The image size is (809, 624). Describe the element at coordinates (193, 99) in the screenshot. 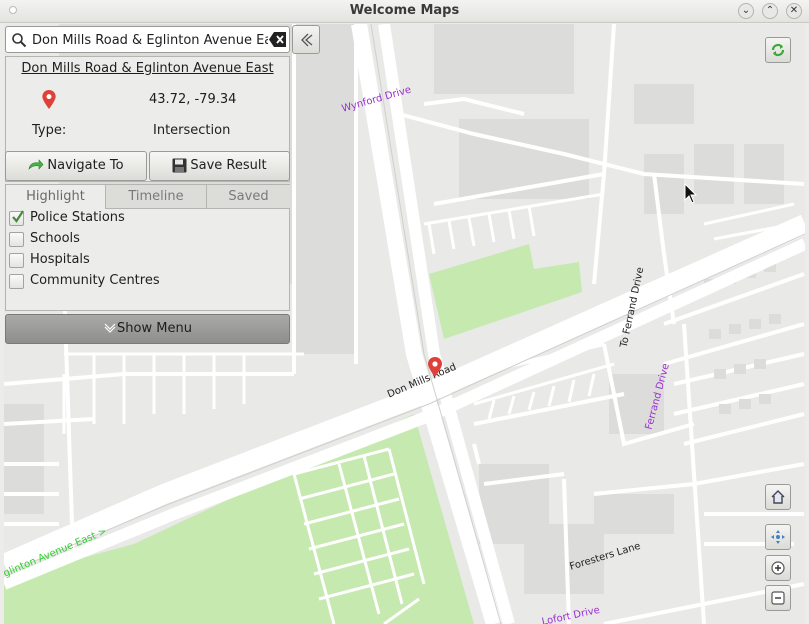

I see `result-coordinates: 43.72, -79.34` at that location.